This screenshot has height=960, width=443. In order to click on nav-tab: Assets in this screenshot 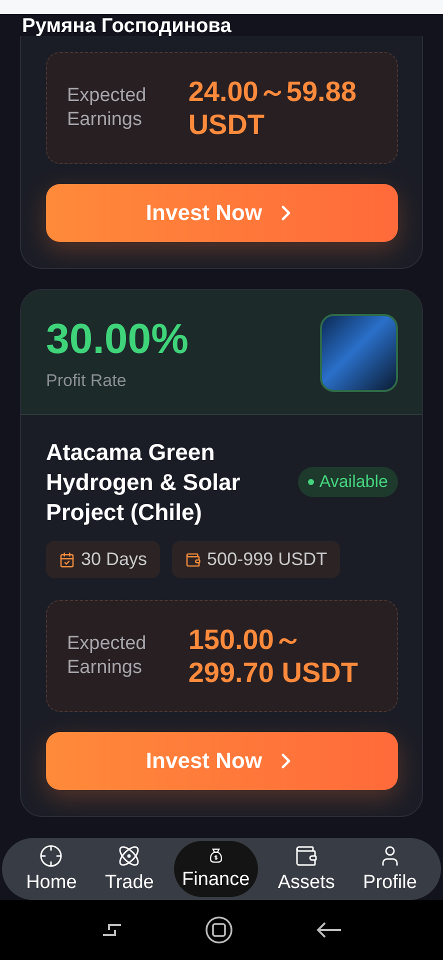, I will do `click(306, 869)`.